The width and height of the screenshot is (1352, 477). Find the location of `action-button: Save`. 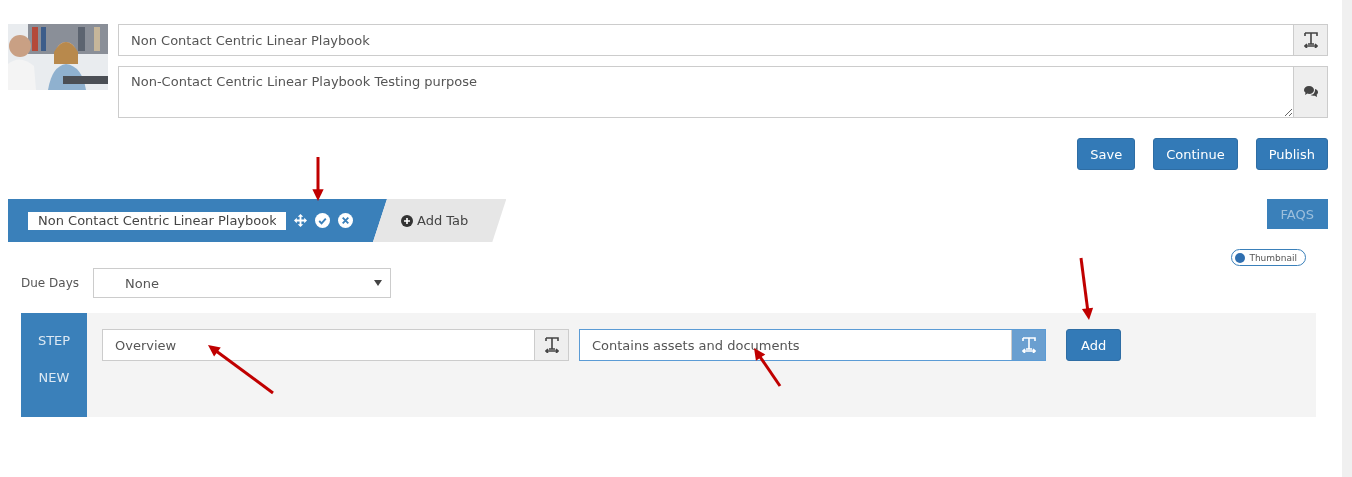

action-button: Save is located at coordinates (1106, 154).